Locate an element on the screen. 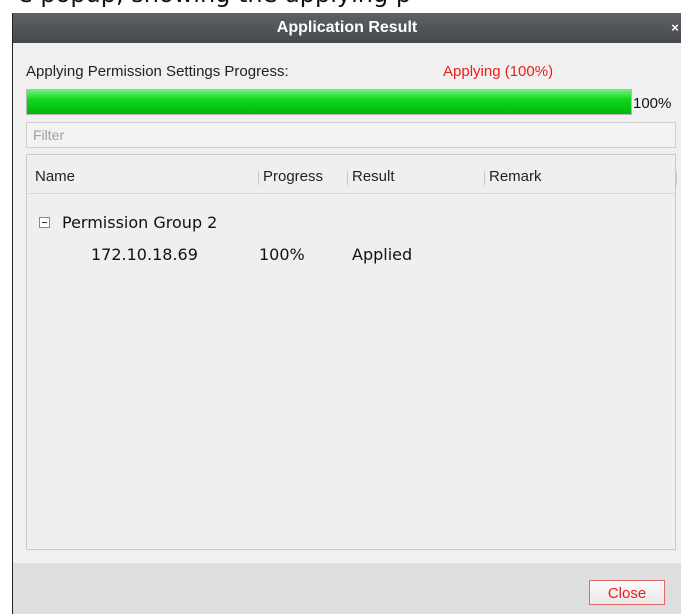  dialog-title: Application Result is located at coordinates (347, 27).